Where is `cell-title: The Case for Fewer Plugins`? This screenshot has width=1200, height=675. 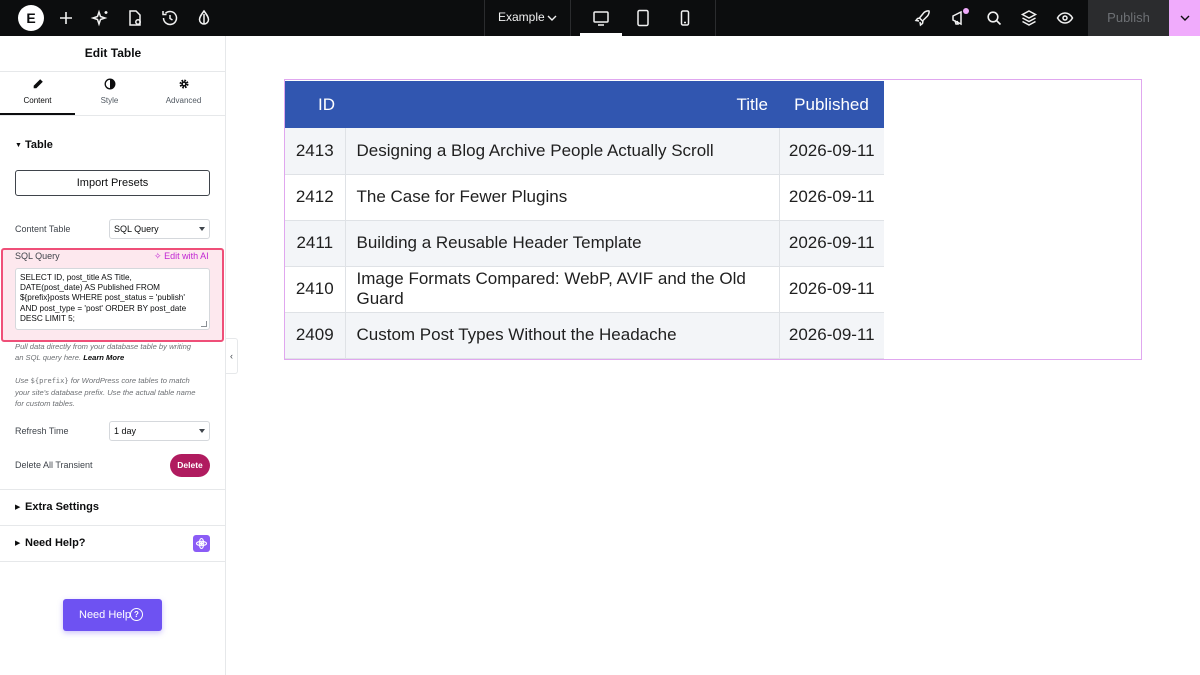 cell-title: The Case for Fewer Plugins is located at coordinates (562, 197).